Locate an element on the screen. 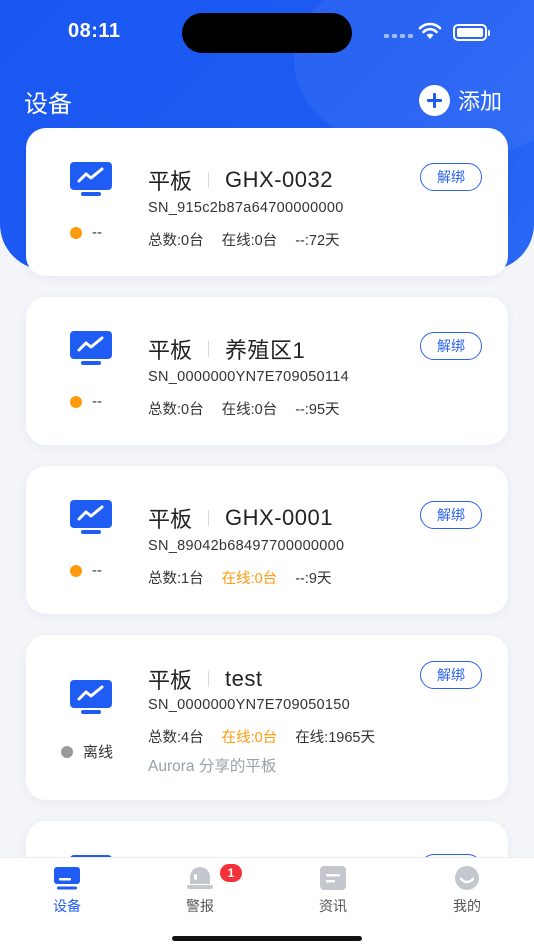 The height and width of the screenshot is (950, 534). stat-days: --:95天 is located at coordinates (317, 410).